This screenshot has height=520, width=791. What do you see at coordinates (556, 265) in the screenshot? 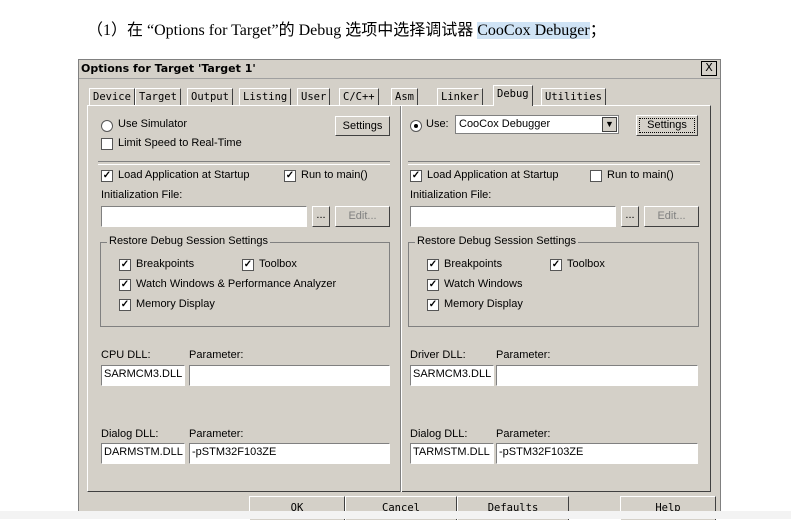
I see `right-toolbox-checkbox: ✓` at bounding box center [556, 265].